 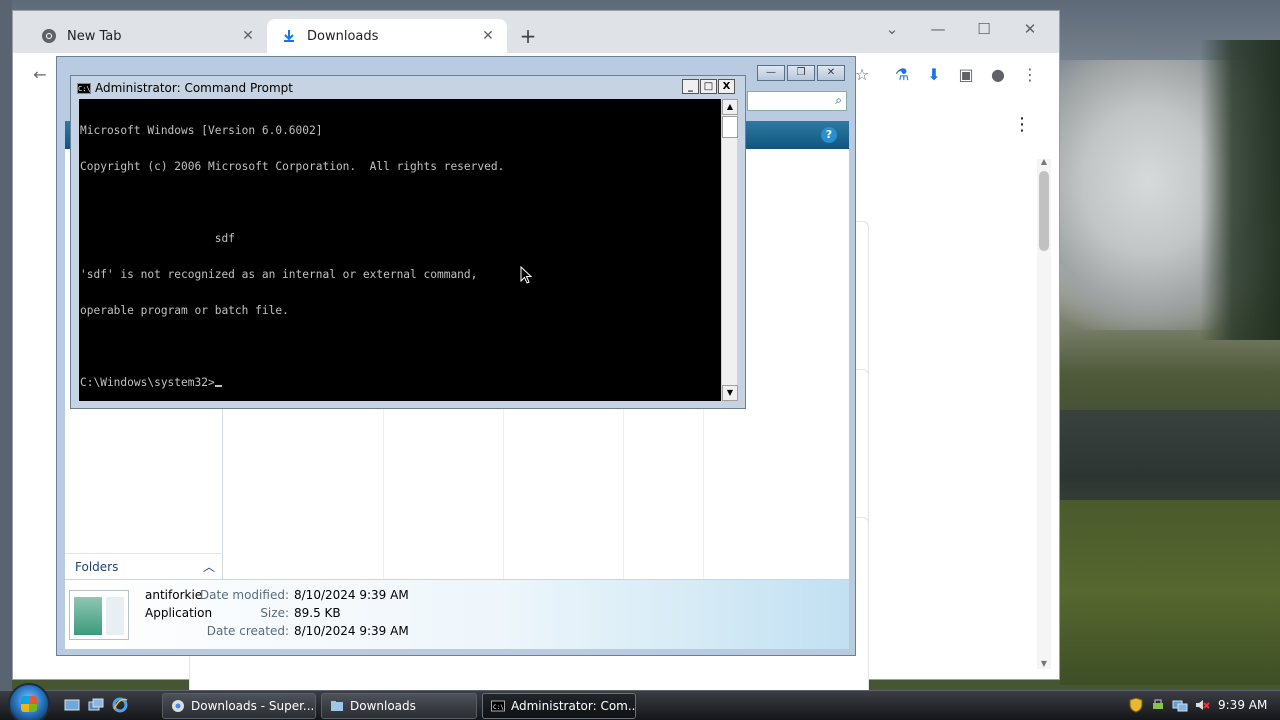 What do you see at coordinates (1136, 705) in the screenshot?
I see `security-shield-icon` at bounding box center [1136, 705].